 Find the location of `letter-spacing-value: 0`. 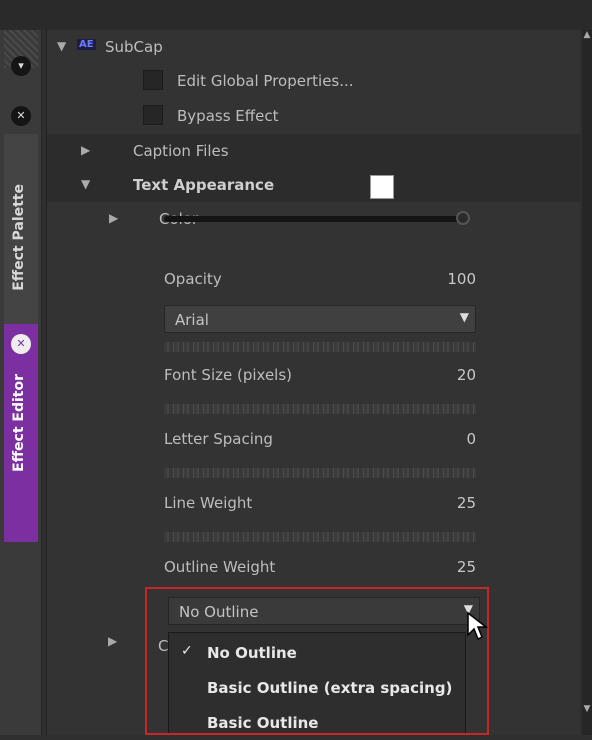

letter-spacing-value: 0 is located at coordinates (471, 439).